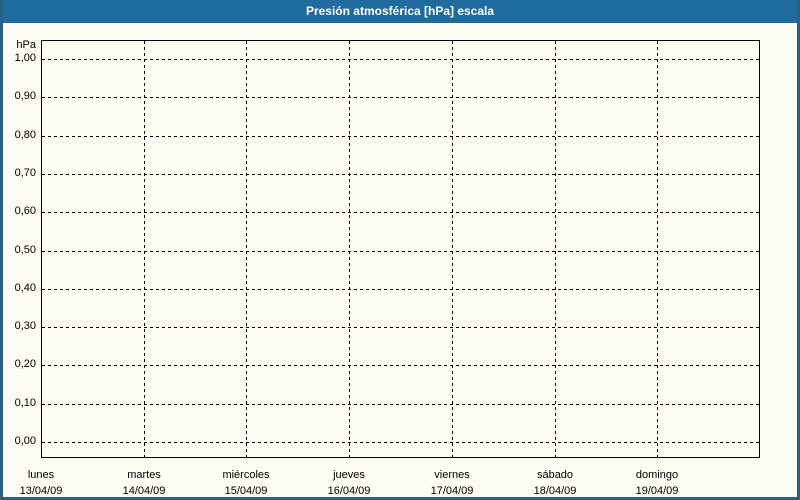  Describe the element at coordinates (25, 96) in the screenshot. I see `y-tick-label: 0,90` at that location.